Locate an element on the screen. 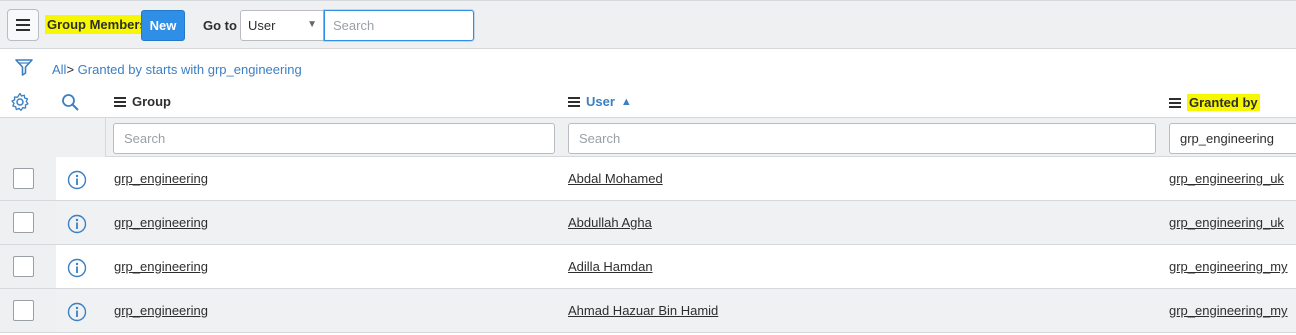  column-header-user: User ▲ is located at coordinates (600, 101).